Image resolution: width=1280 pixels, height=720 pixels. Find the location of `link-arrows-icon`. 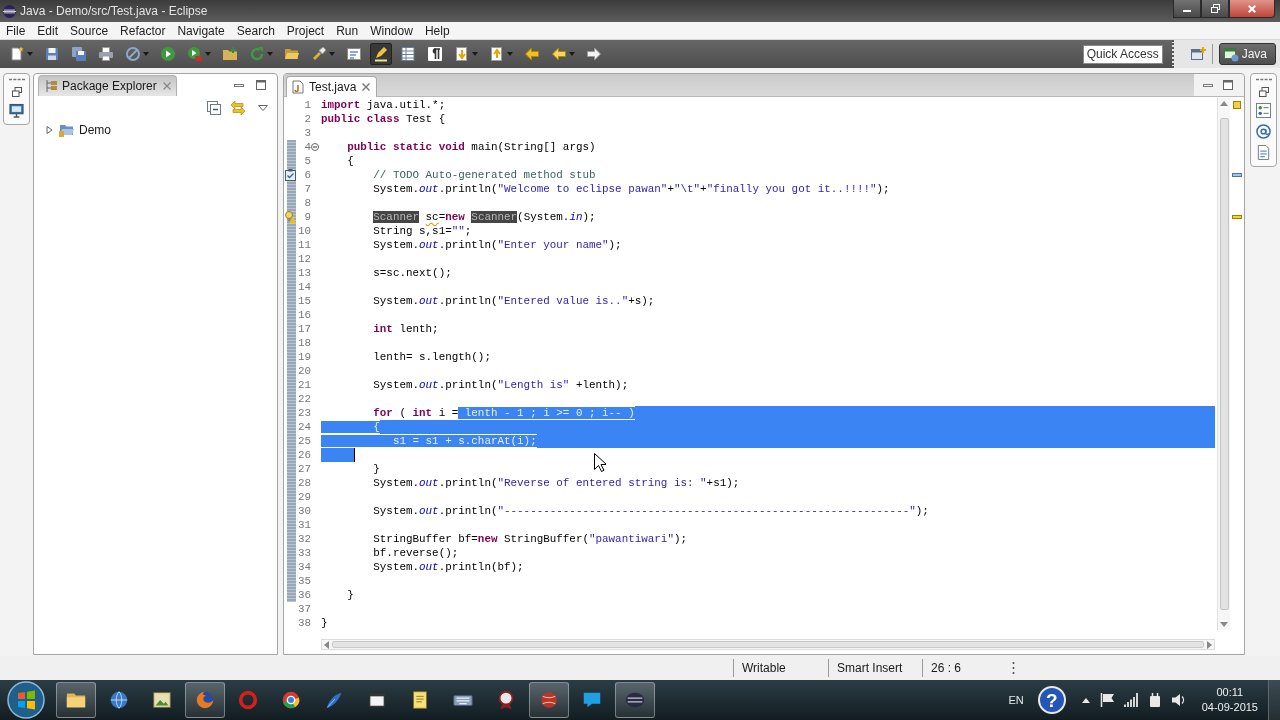

link-arrows-icon is located at coordinates (238, 108).